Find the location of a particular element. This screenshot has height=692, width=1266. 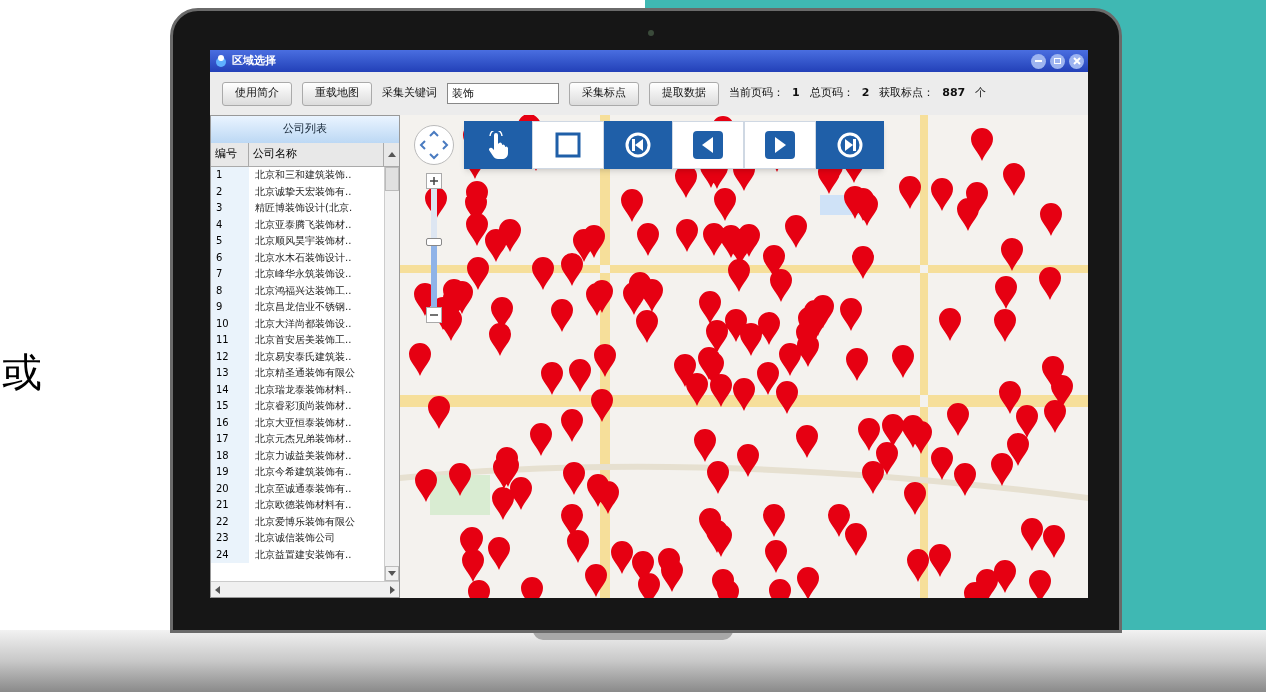

camera-icon is located at coordinates (651, 33).